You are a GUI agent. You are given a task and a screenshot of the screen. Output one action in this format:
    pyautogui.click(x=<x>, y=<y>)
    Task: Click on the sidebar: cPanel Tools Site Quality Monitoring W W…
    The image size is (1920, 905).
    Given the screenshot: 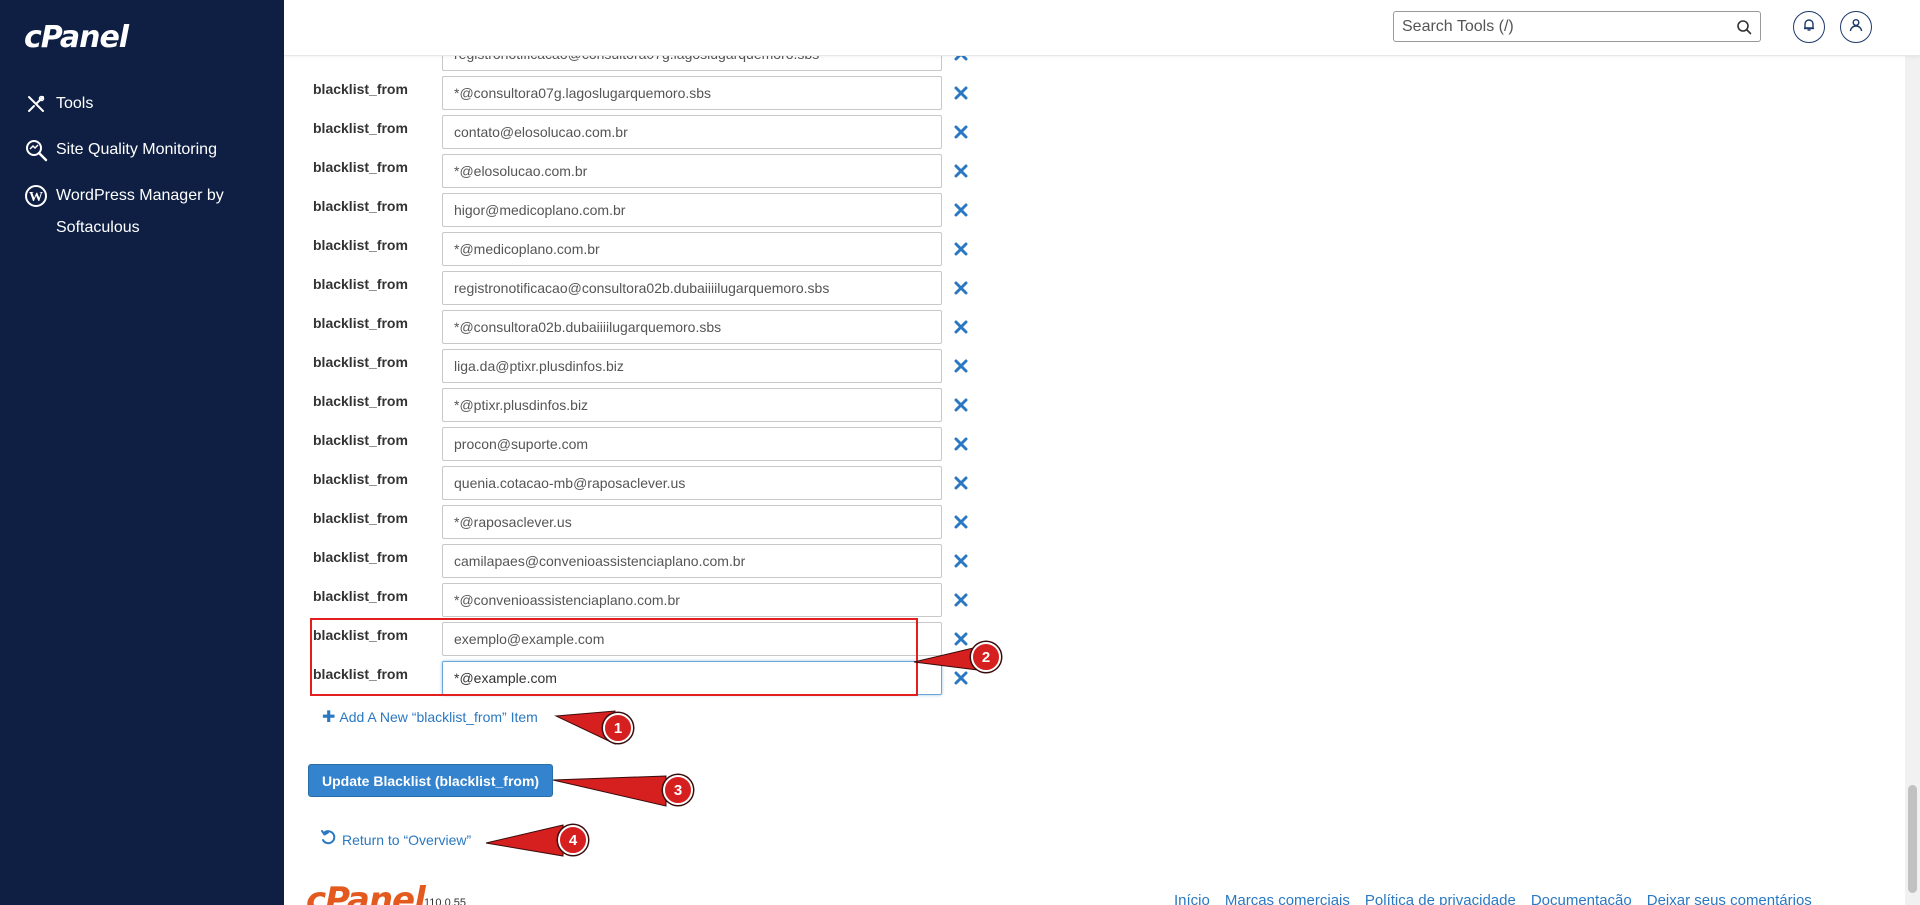 What is the action you would take?
    pyautogui.click(x=142, y=452)
    